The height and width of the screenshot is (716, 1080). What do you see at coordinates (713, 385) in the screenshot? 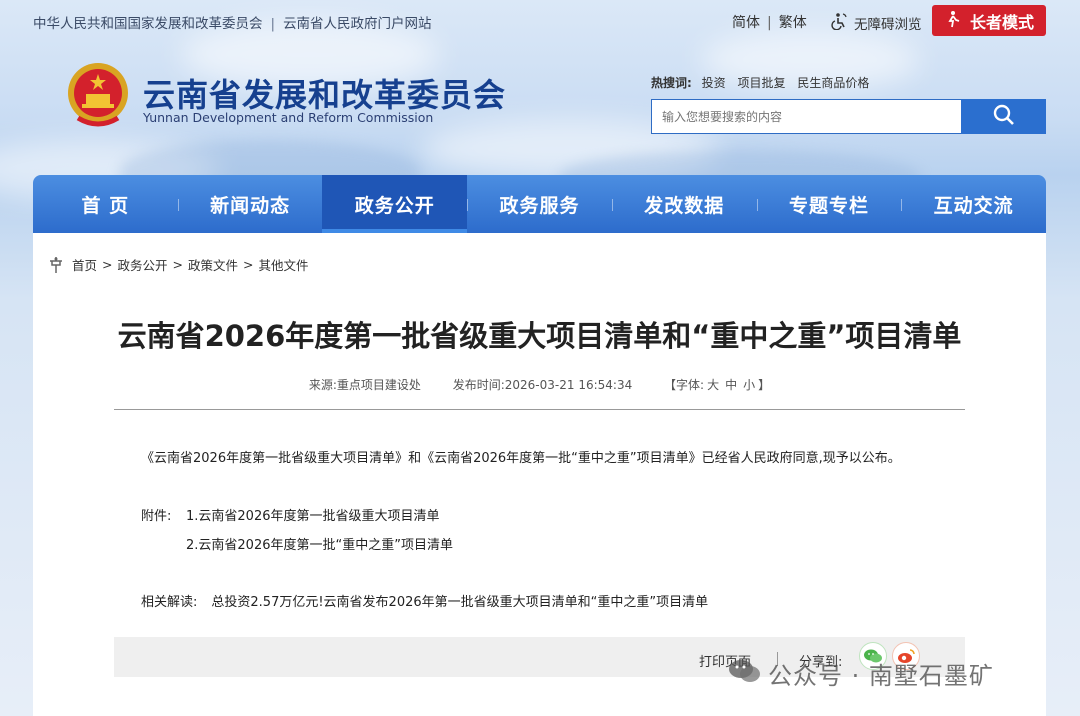
I see `font-size-large: 大` at bounding box center [713, 385].